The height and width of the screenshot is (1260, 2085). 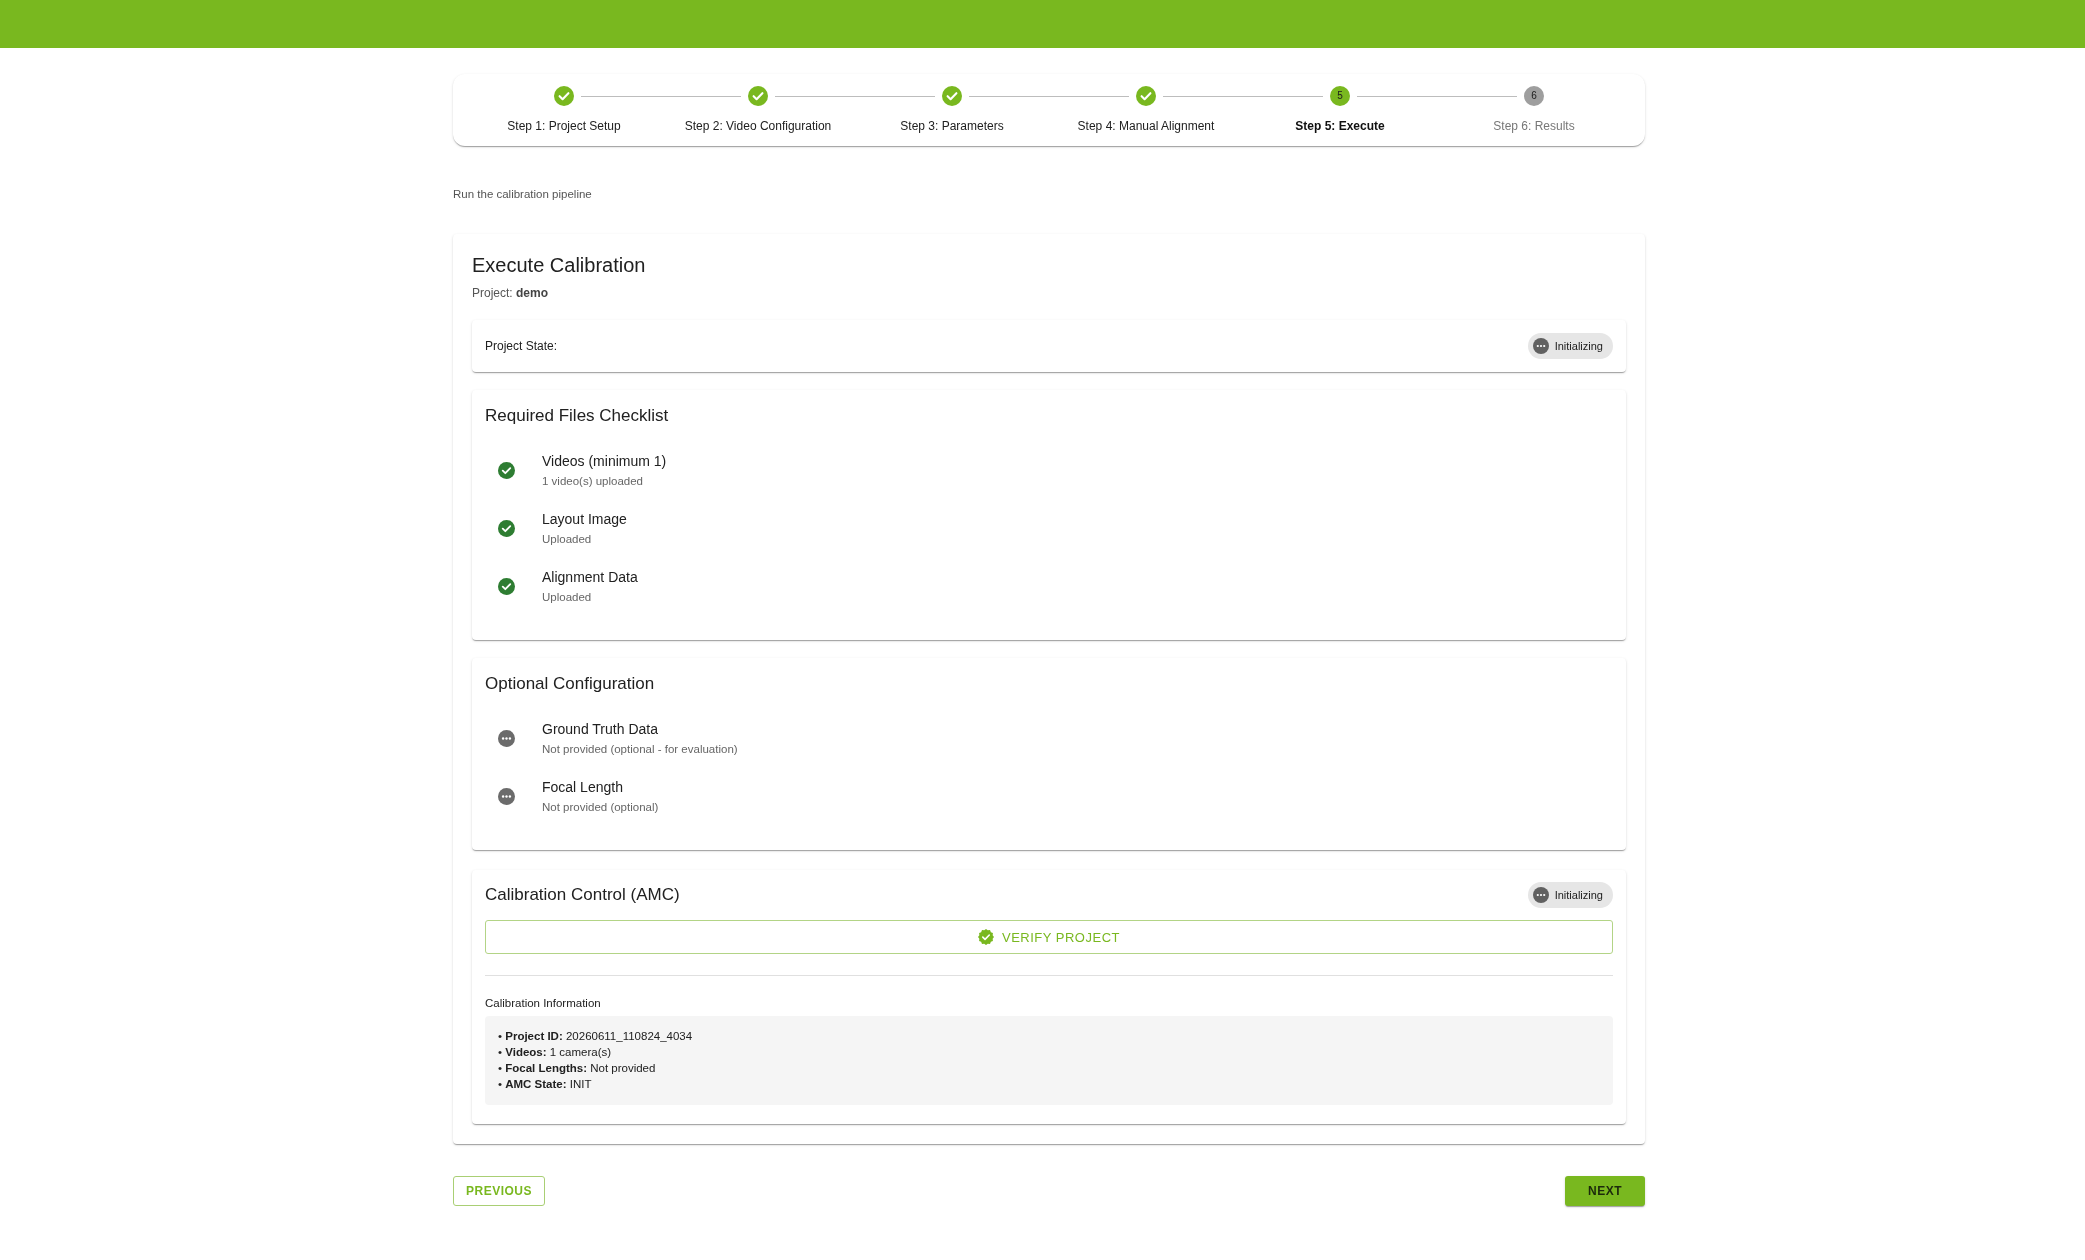 I want to click on step-label: Step 4: Manual Alignment, so click(x=1146, y=126).